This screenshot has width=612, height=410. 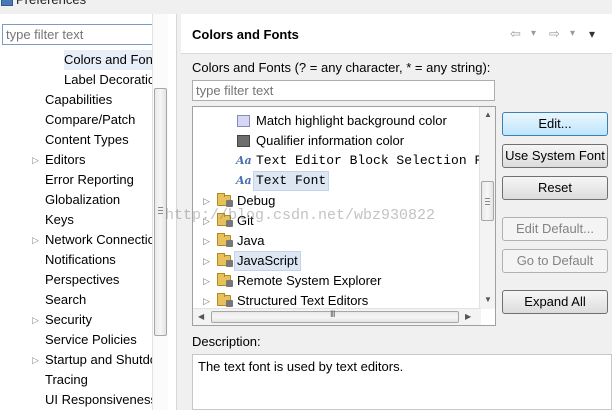 I want to click on tree-row-label: Match highlight background color, so click(x=351, y=120).